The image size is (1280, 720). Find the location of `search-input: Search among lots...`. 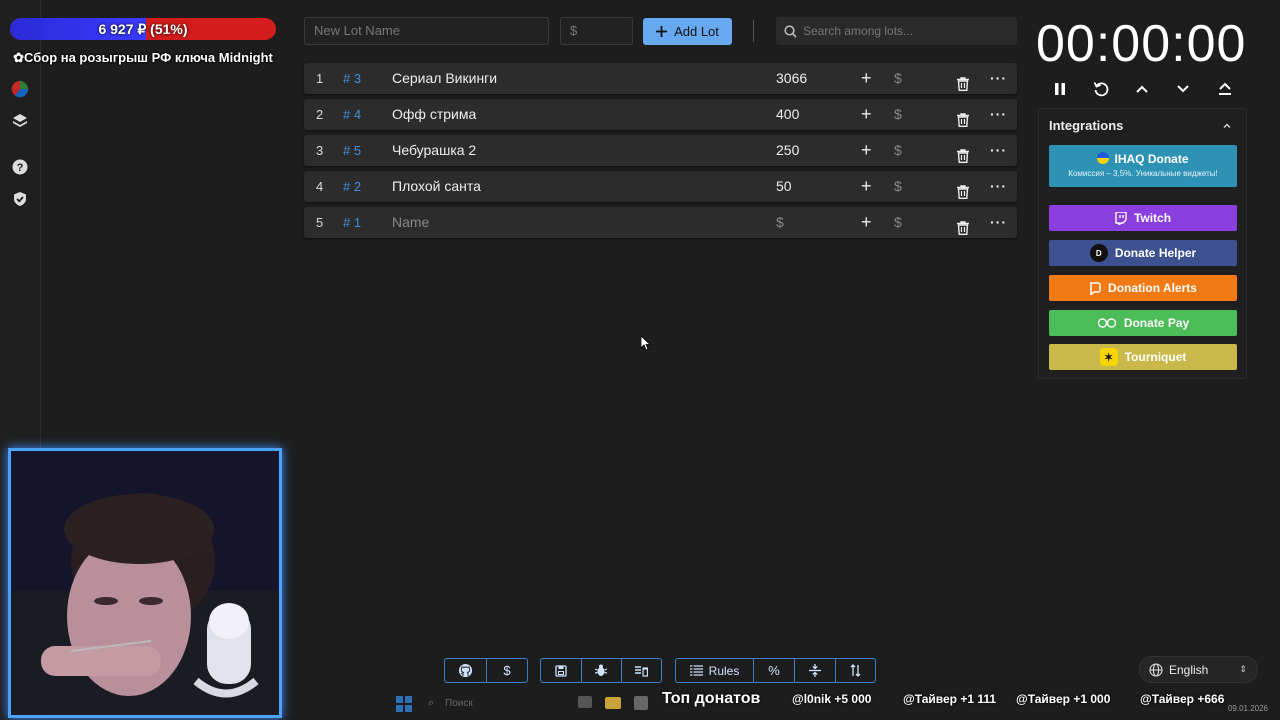

search-input: Search among lots... is located at coordinates (896, 31).